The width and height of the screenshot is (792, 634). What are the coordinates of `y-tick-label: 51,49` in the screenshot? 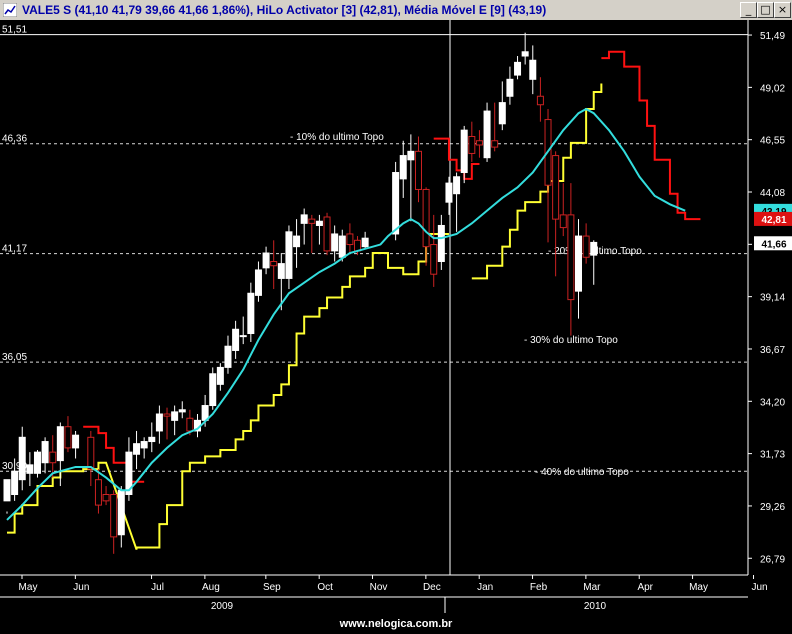 It's located at (772, 36).